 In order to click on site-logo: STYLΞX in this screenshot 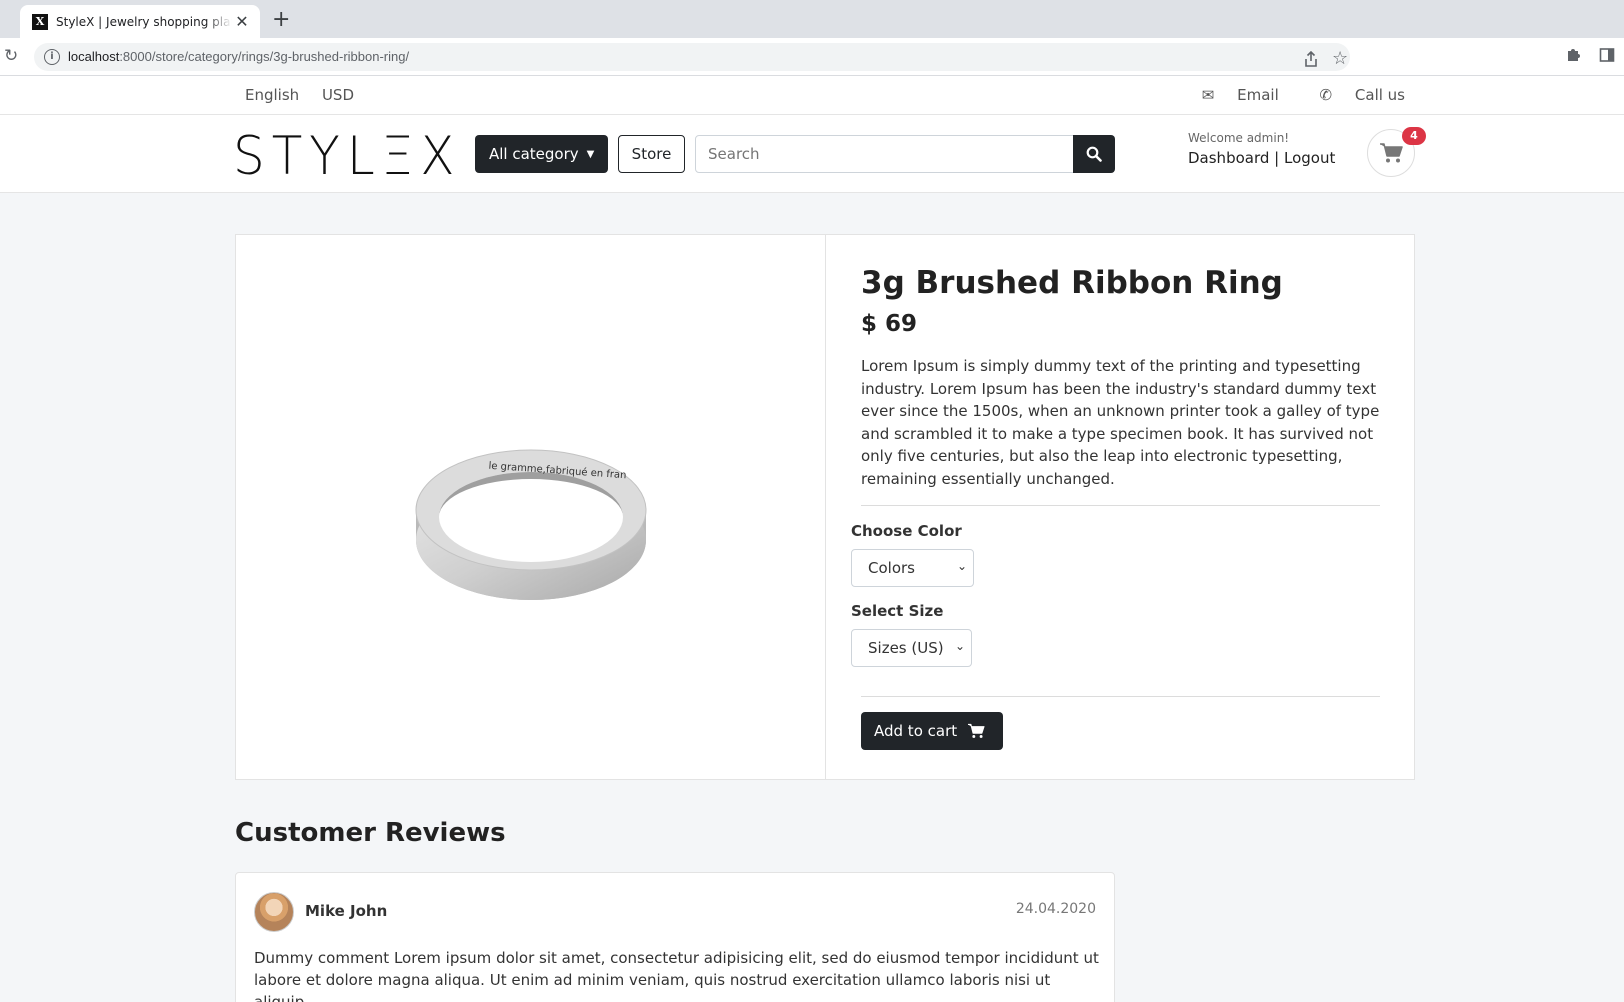, I will do `click(347, 156)`.